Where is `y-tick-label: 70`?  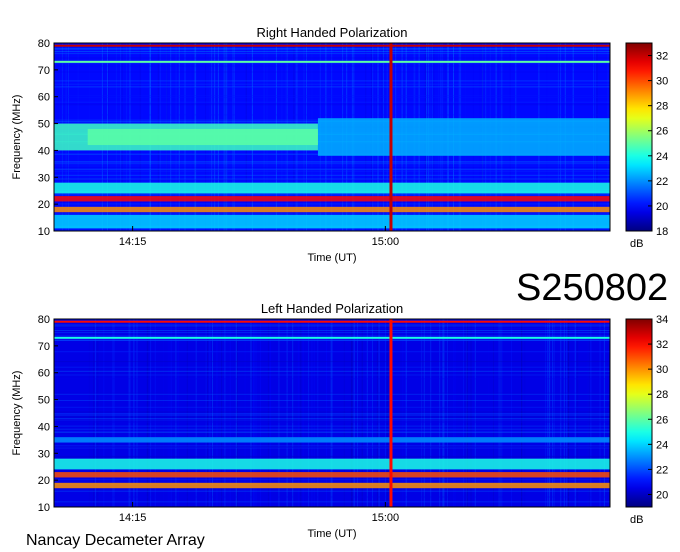 y-tick-label: 70 is located at coordinates (44, 71).